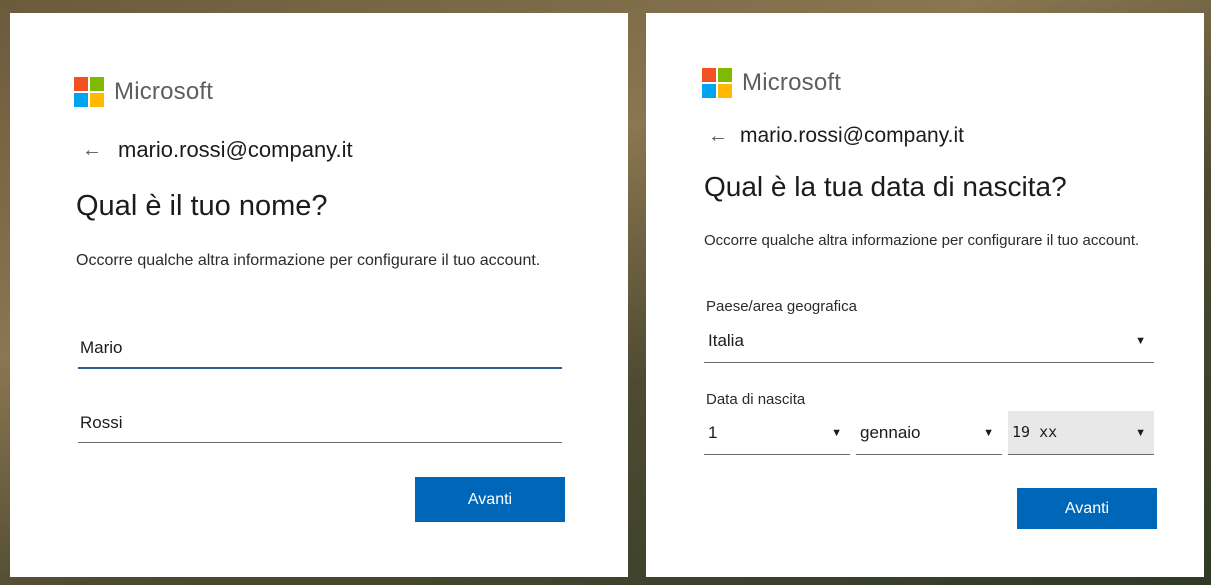  I want to click on month-select-value: gennaio, so click(890, 432).